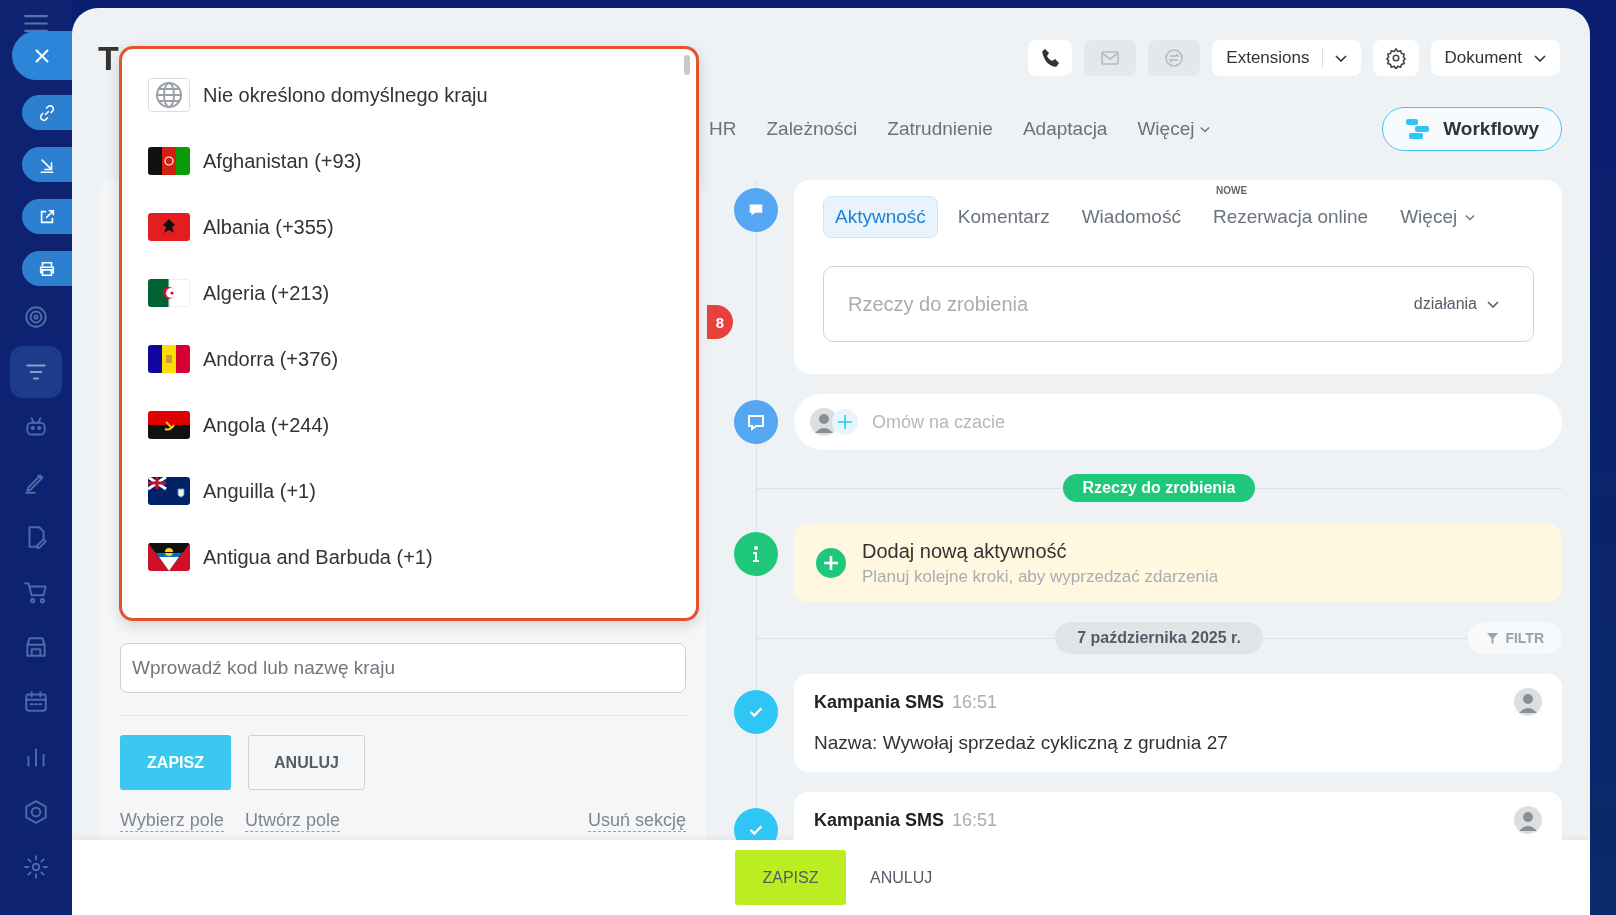 This screenshot has width=1616, height=915. I want to click on chat-field: Omów na czacie, so click(1178, 422).